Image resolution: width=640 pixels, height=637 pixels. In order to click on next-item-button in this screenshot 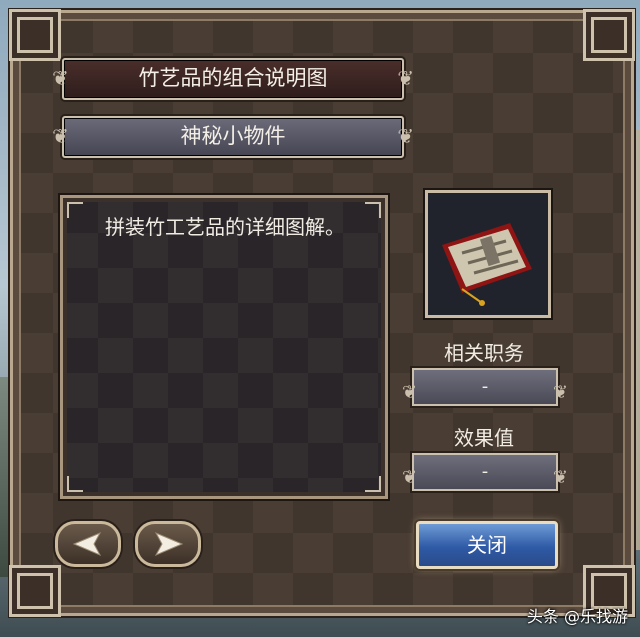, I will do `click(168, 544)`.